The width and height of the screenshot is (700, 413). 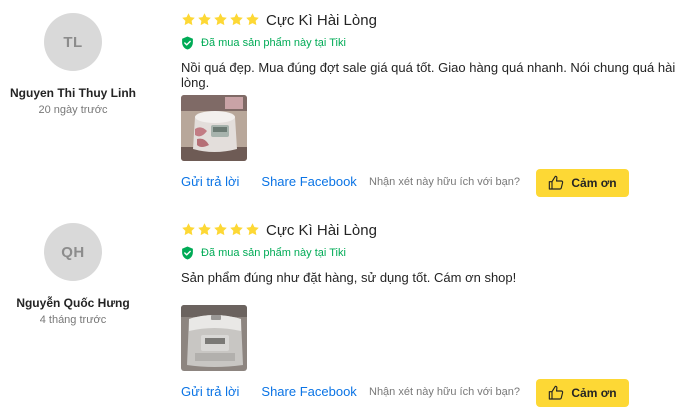 What do you see at coordinates (73, 252) in the screenshot?
I see `avatar: QH` at bounding box center [73, 252].